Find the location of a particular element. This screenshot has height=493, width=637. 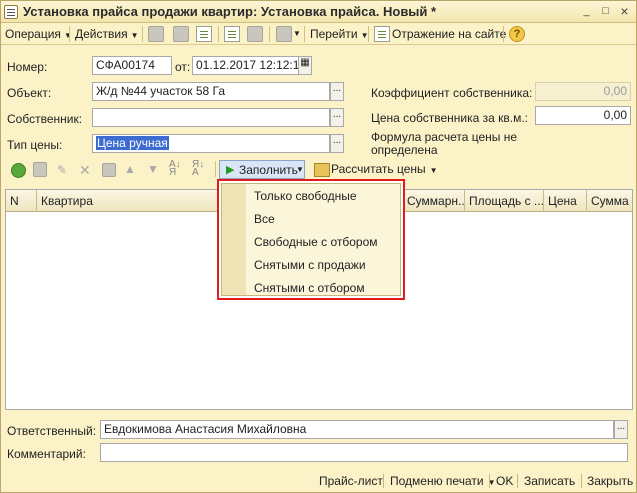

print-submenu-button: Подменю печати ▼ is located at coordinates (442, 481).